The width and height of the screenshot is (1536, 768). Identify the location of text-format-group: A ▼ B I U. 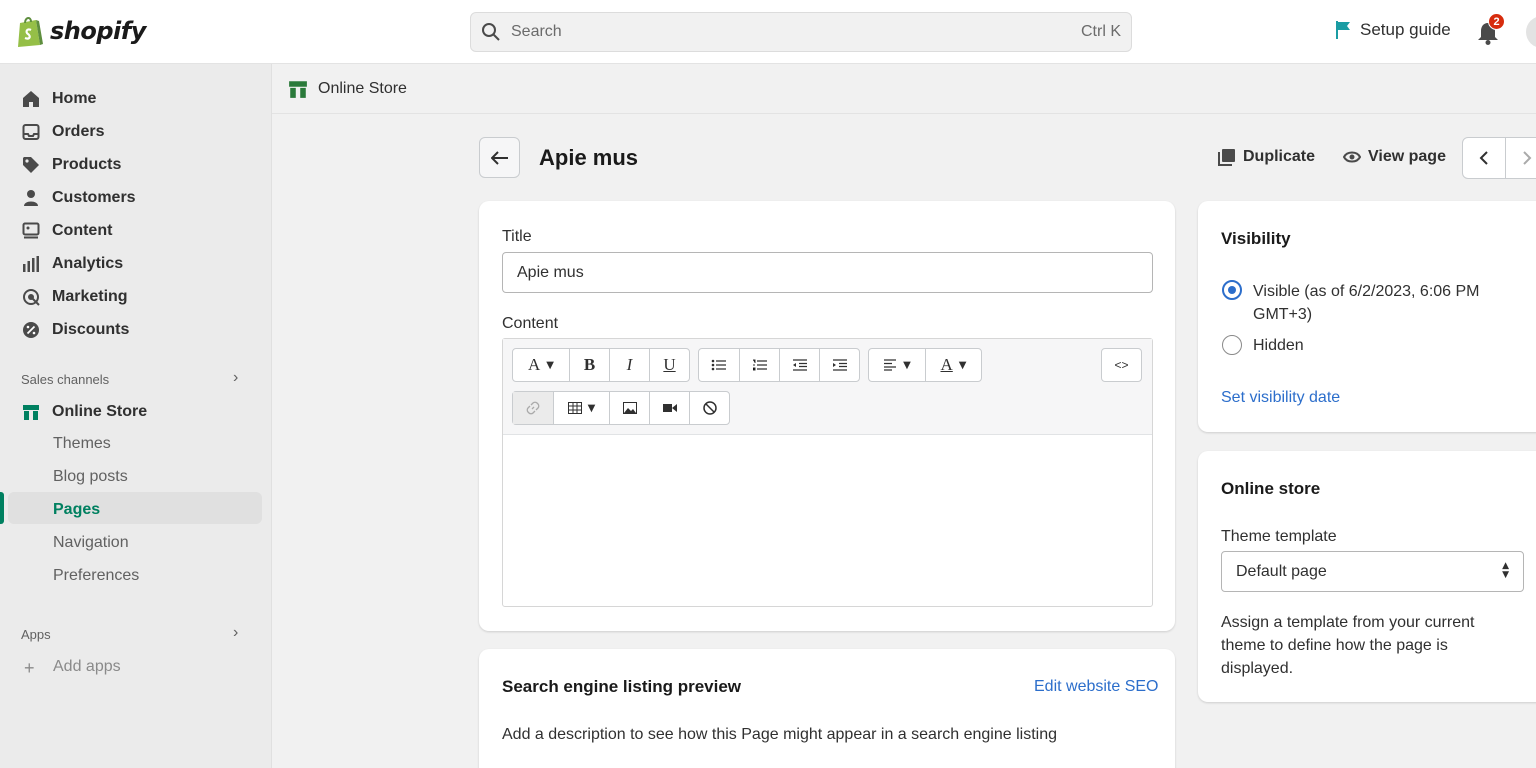
(601, 365).